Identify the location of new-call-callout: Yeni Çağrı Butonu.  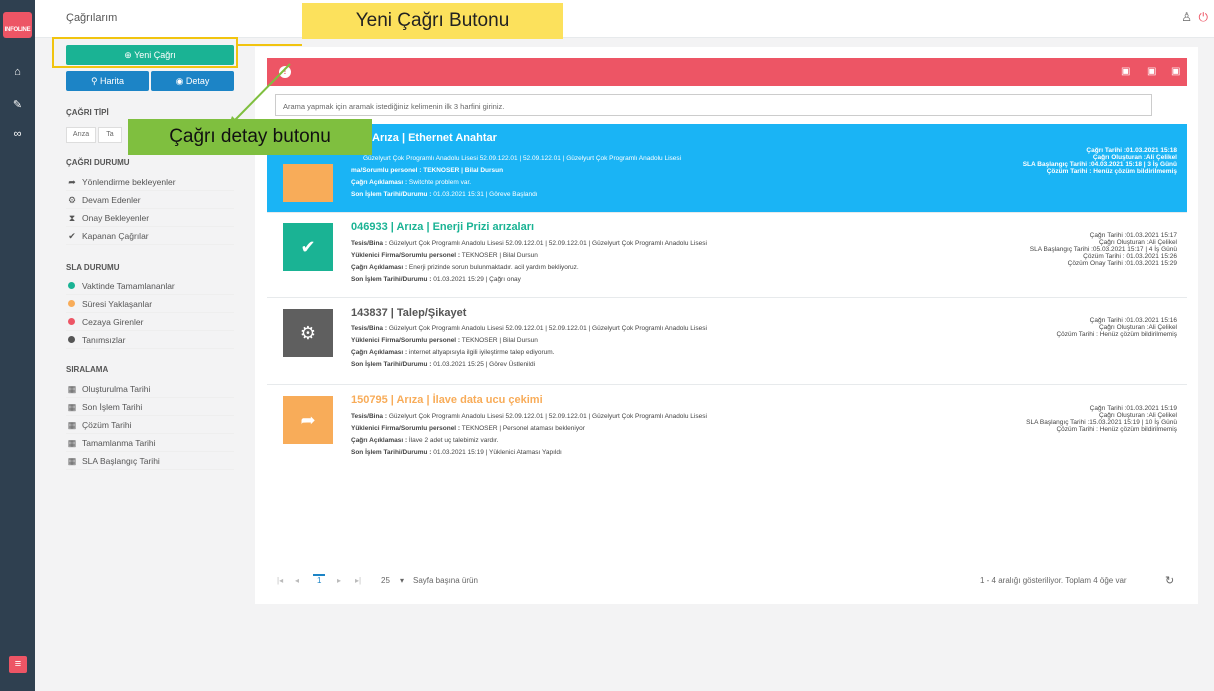
(432, 21).